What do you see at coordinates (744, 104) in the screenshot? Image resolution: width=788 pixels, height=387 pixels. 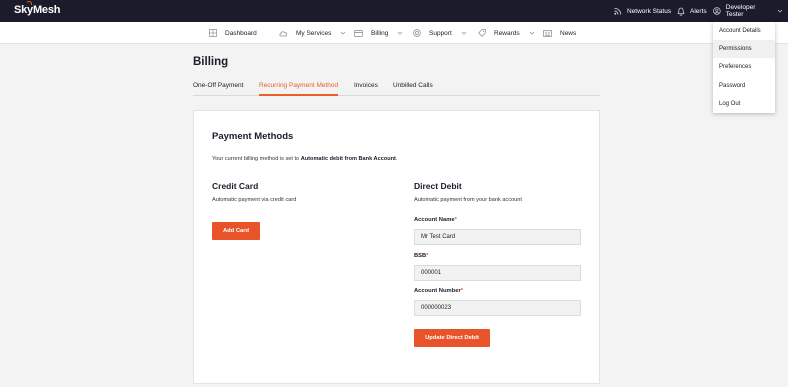 I see `menu-item-log-out: Log Out` at bounding box center [744, 104].